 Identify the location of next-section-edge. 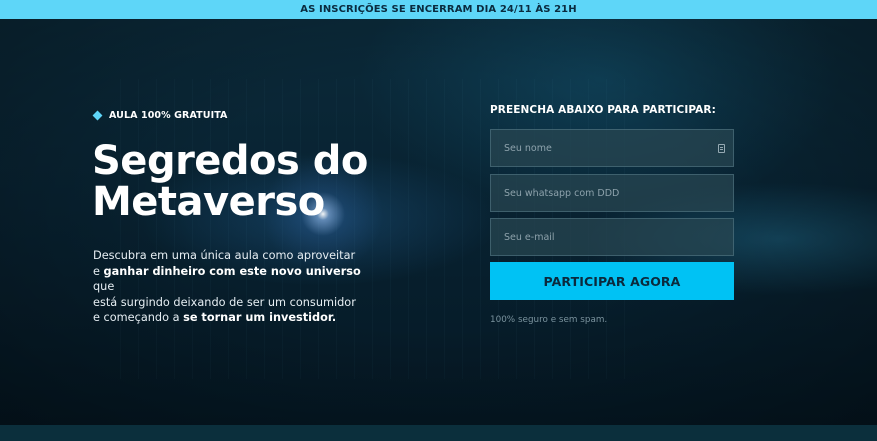
(438, 433).